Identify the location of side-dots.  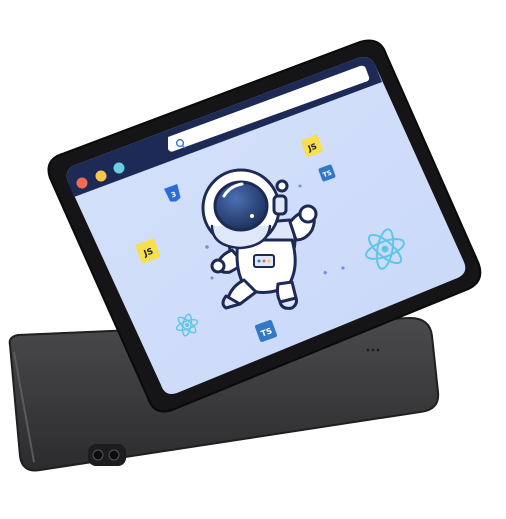
(373, 350).